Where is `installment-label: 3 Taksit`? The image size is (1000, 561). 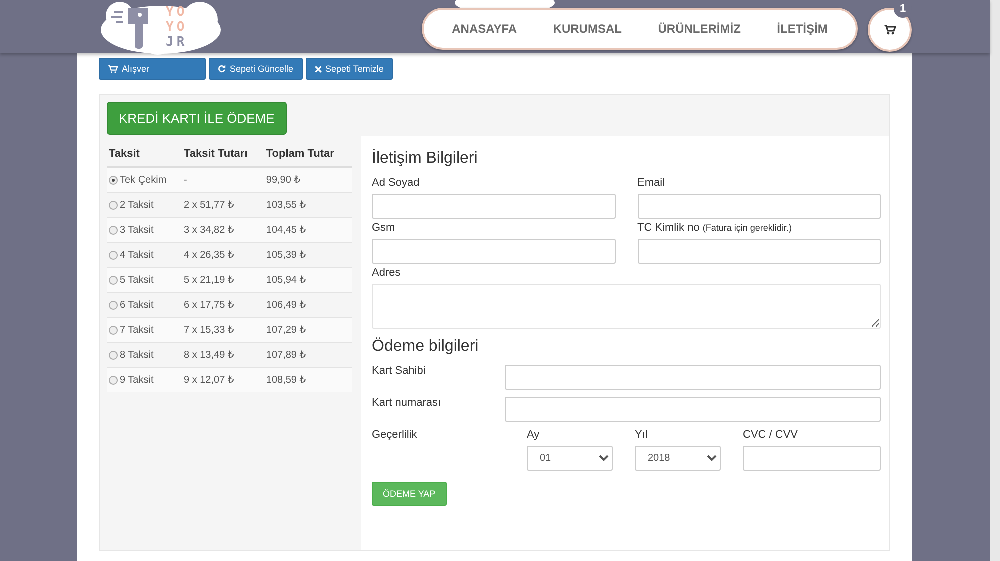 installment-label: 3 Taksit is located at coordinates (137, 230).